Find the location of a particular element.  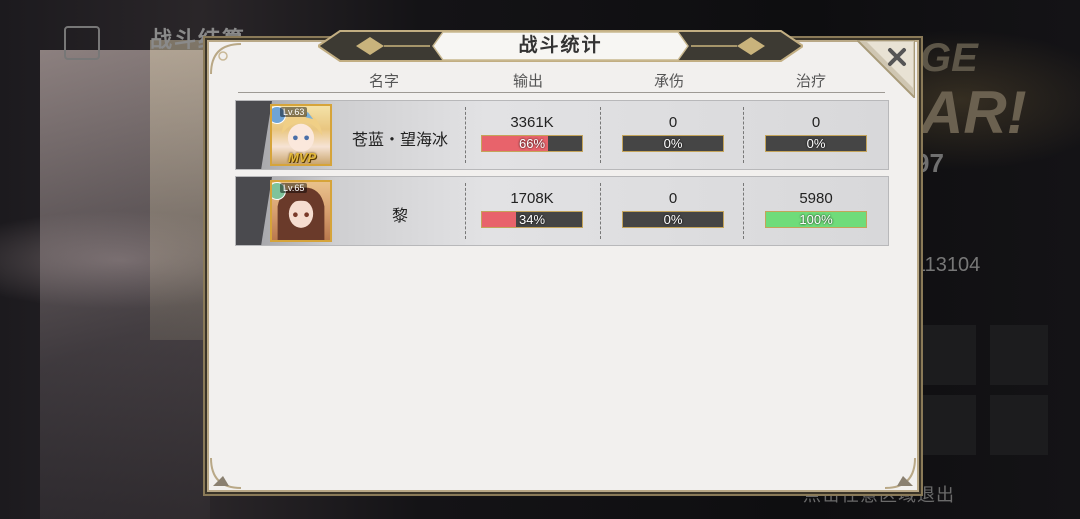

character-level: Lv.65 is located at coordinates (294, 188).